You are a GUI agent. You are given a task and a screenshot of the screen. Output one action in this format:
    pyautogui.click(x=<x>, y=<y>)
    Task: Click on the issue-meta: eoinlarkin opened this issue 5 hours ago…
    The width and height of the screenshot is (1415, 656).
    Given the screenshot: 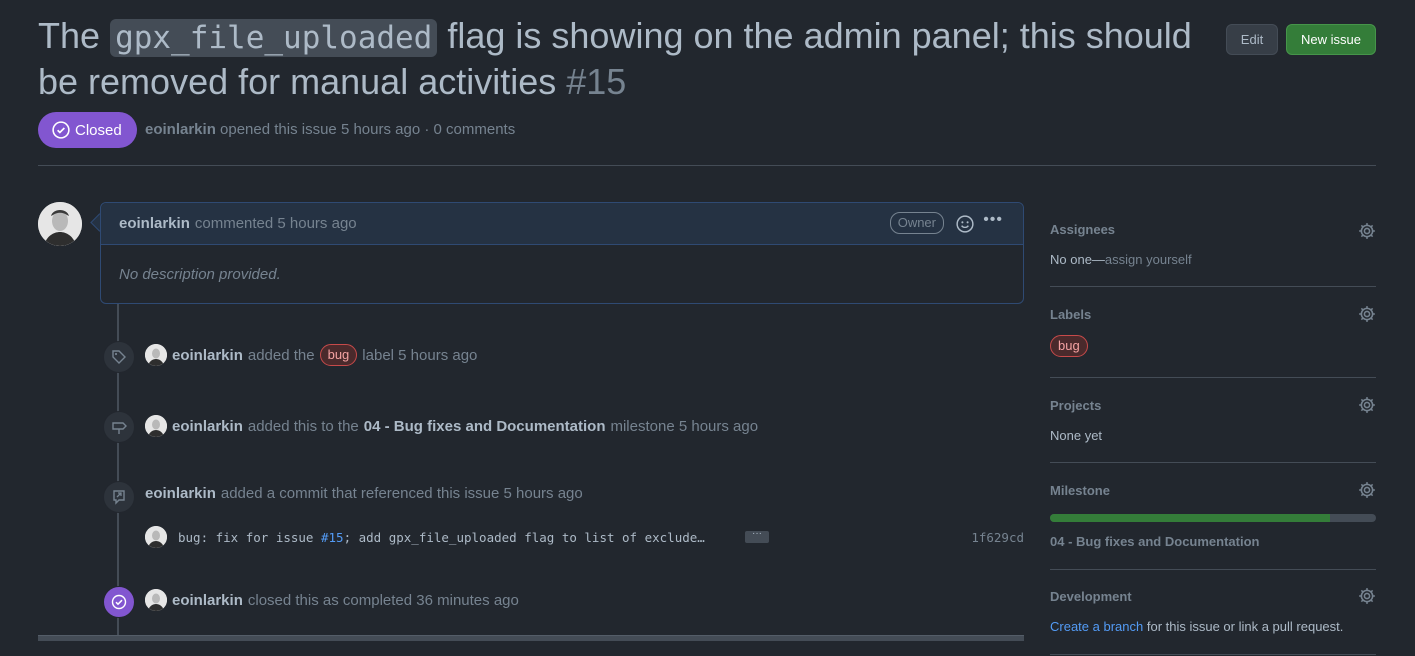 What is the action you would take?
    pyautogui.click(x=330, y=129)
    